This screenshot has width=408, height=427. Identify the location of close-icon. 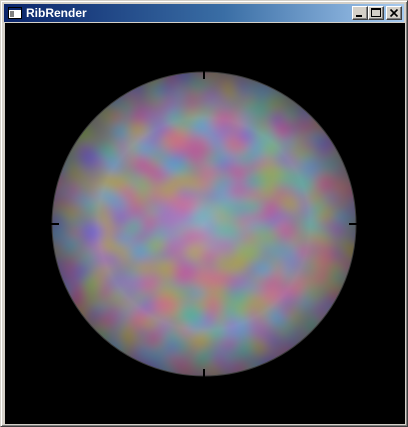
(394, 13).